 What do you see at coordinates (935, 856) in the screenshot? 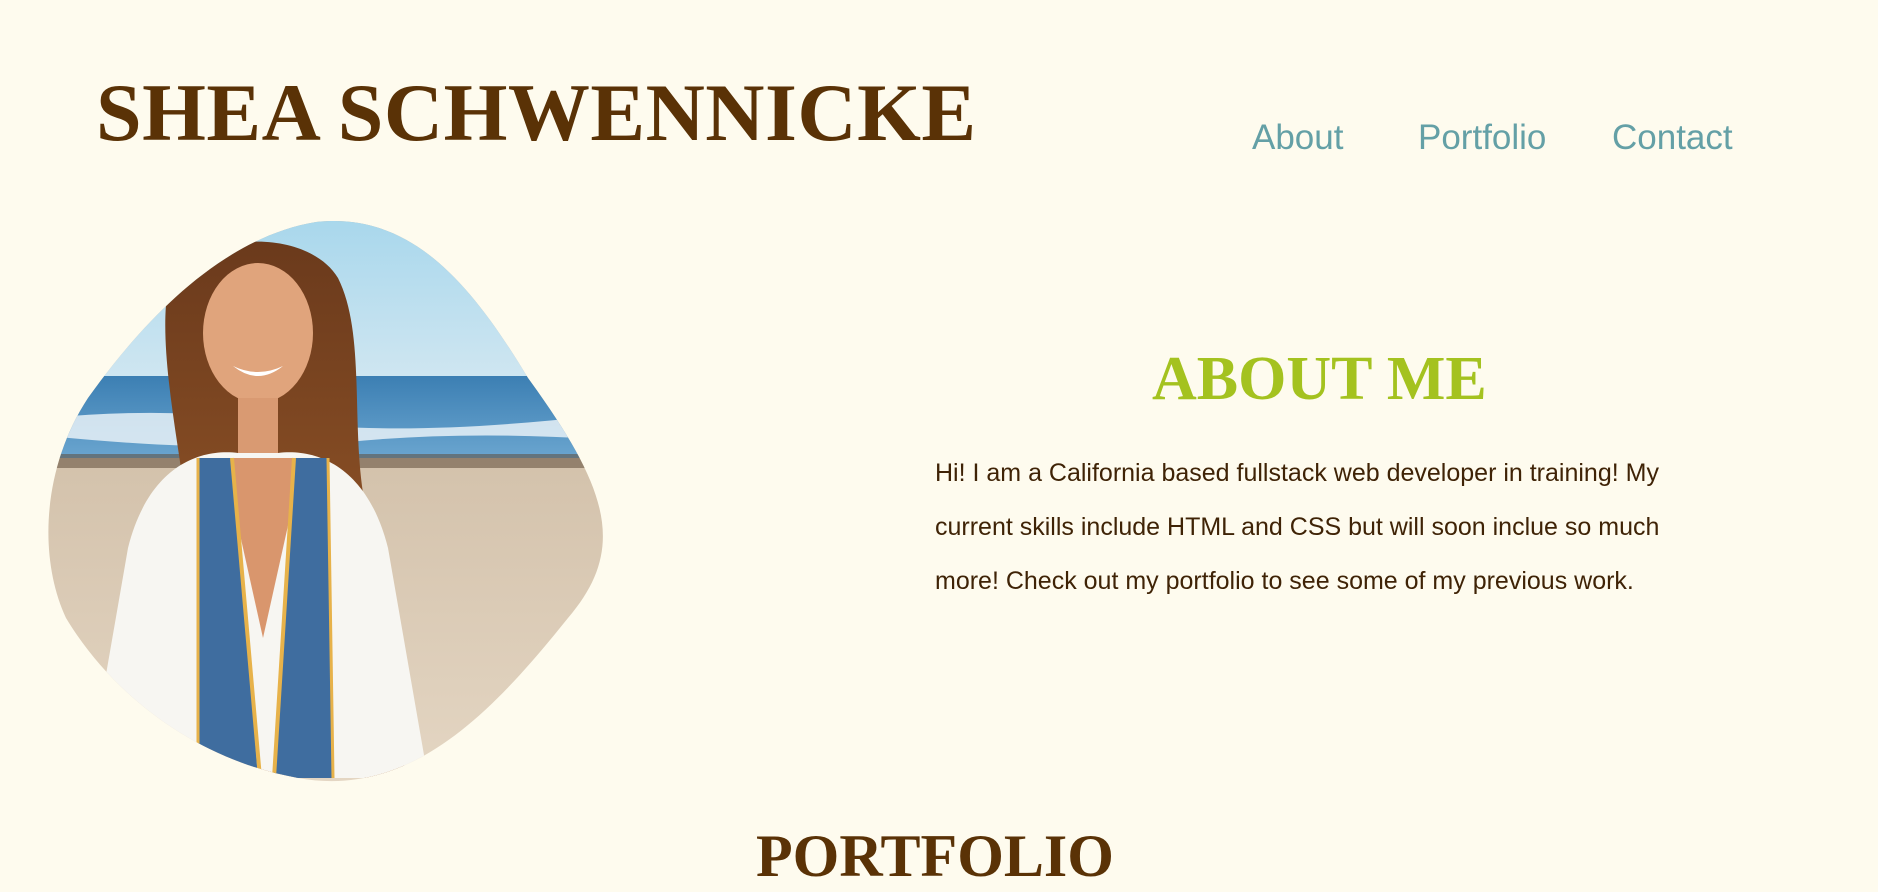
I see `portfolio-heading: PORTFOLIO` at bounding box center [935, 856].